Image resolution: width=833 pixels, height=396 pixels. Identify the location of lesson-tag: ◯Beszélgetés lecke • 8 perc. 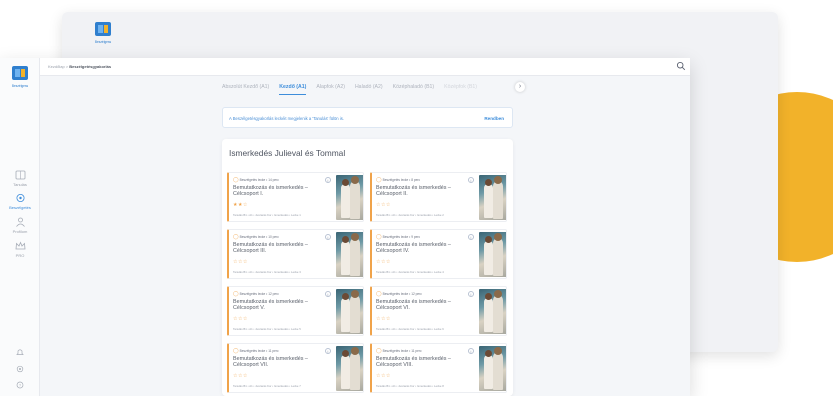
(398, 180).